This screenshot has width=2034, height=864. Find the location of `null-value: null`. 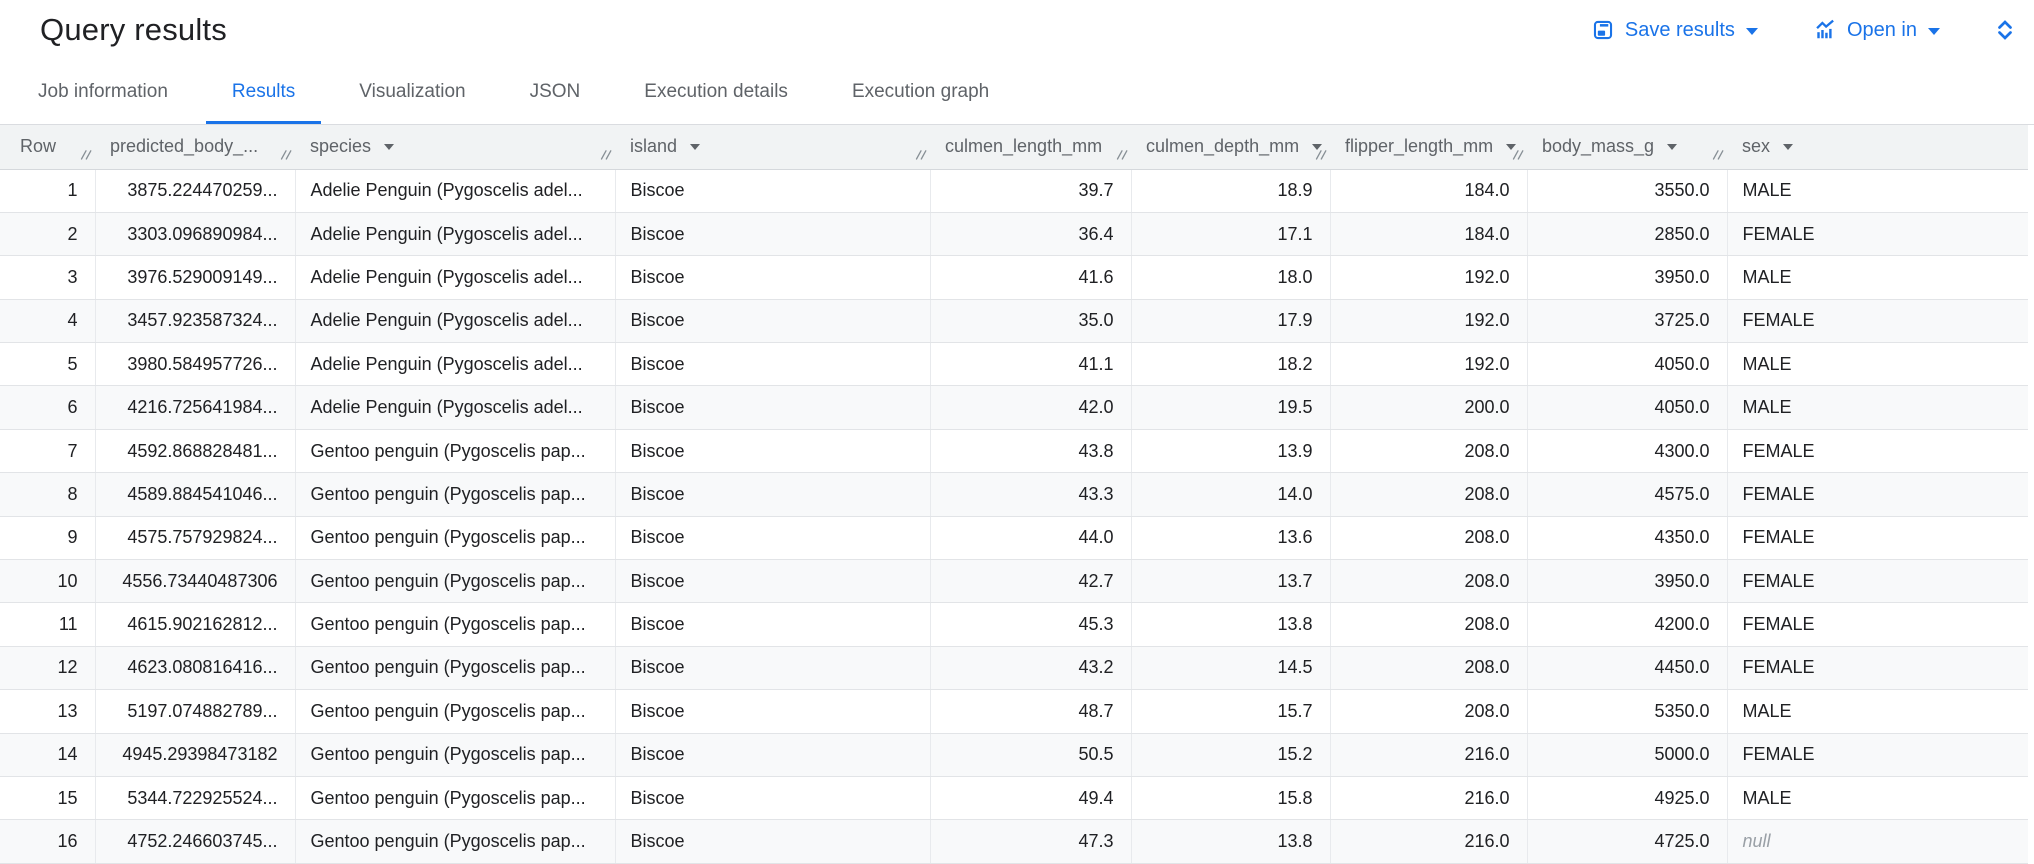

null-value: null is located at coordinates (1756, 841).